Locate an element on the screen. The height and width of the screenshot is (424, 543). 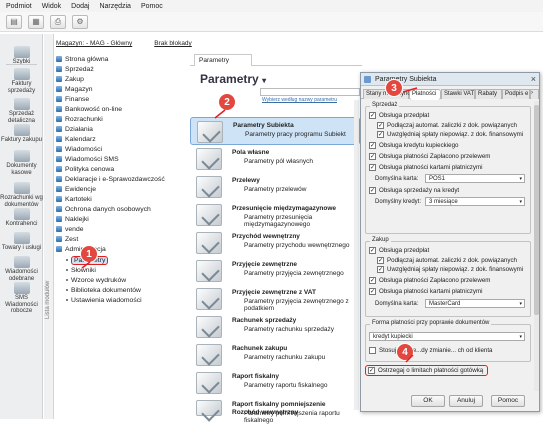
print-icon: ⎙ is located at coordinates (58, 21).